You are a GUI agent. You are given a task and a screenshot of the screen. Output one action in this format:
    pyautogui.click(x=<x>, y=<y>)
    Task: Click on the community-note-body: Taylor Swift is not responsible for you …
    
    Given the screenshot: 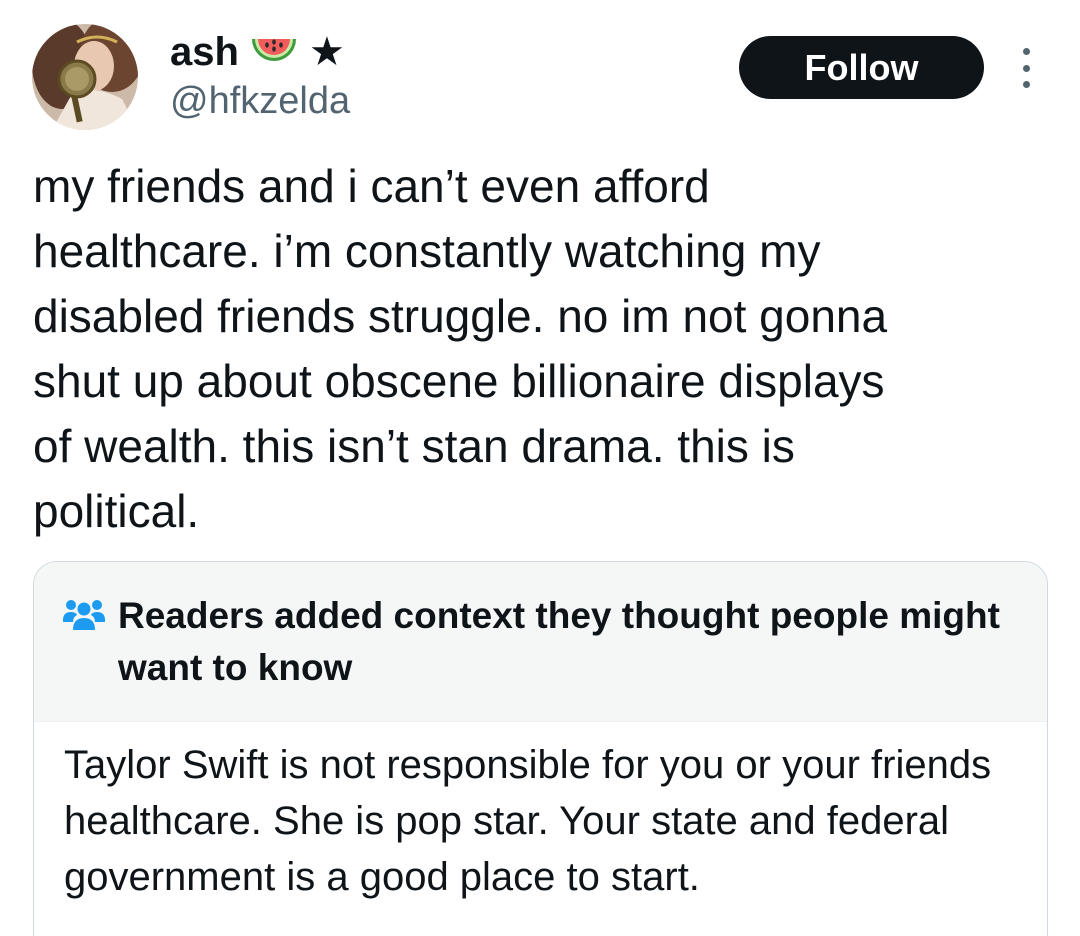 What is the action you would take?
    pyautogui.click(x=528, y=821)
    